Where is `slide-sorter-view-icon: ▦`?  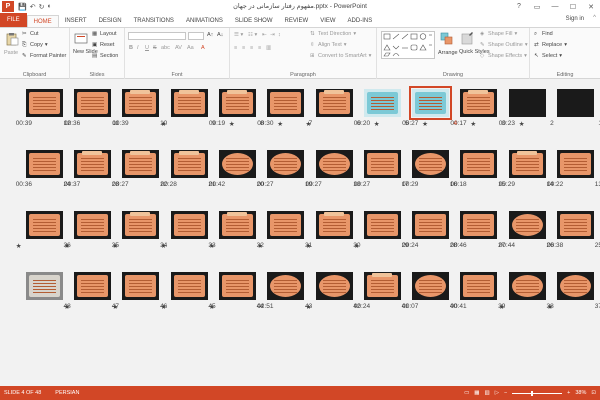
slide-sorter-view-icon: ▦ is located at coordinates (476, 393).